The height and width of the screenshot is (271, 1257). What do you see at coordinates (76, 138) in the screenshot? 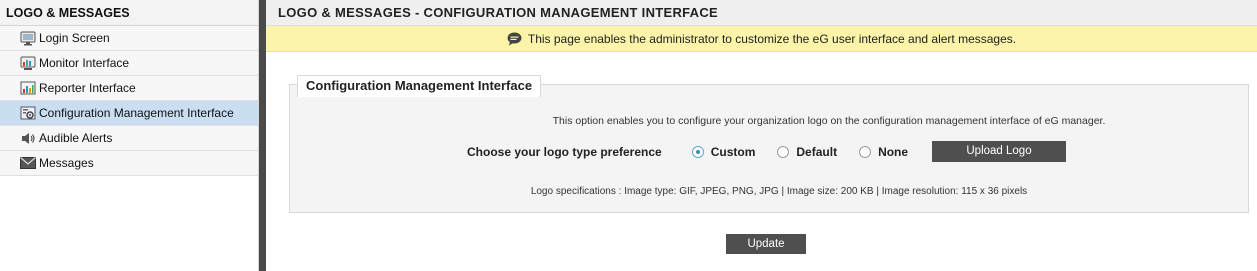
I see `sidebar-item-label: Audible Alerts` at bounding box center [76, 138].